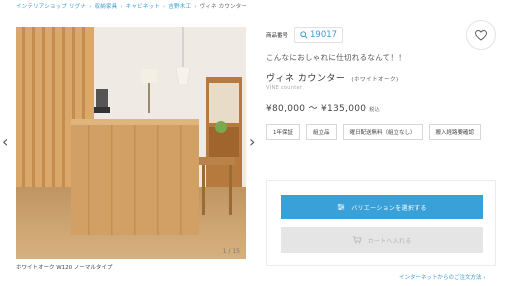 The width and height of the screenshot is (512, 286). I want to click on image-counter: 1 / 15, so click(231, 251).